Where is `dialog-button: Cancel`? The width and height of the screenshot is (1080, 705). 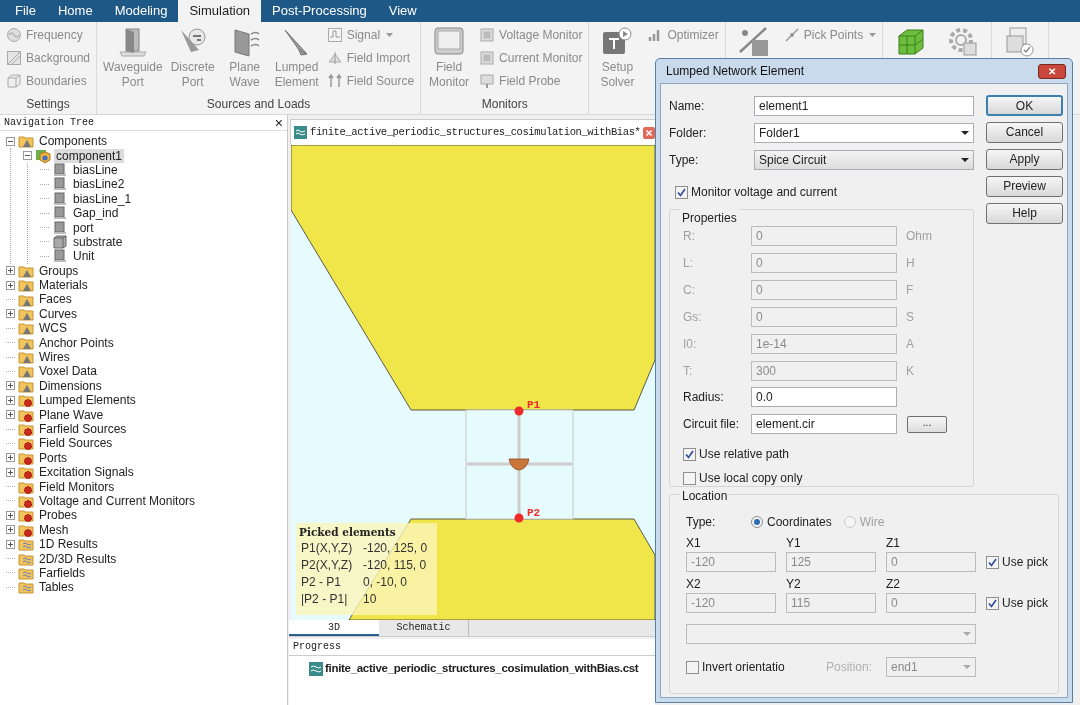 dialog-button: Cancel is located at coordinates (1024, 132).